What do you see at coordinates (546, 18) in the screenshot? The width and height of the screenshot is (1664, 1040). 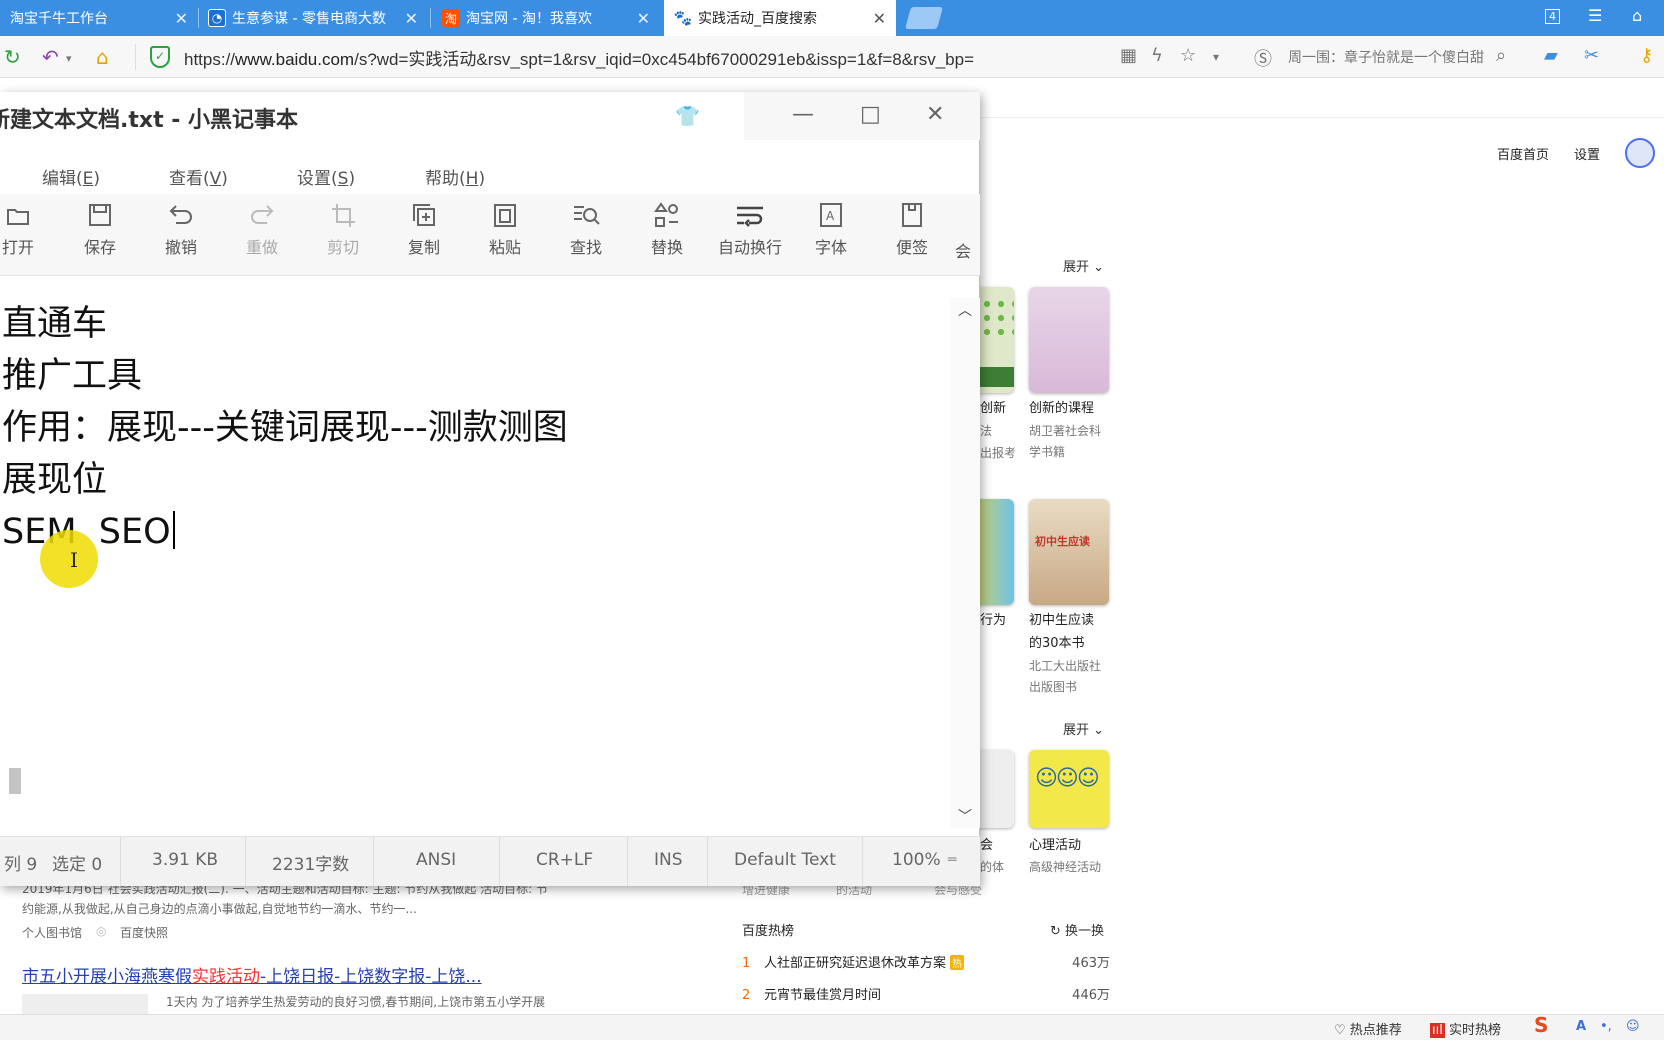 I see `tab-taobao: 淘 淘宝网 - 淘！我喜欢 ✕` at bounding box center [546, 18].